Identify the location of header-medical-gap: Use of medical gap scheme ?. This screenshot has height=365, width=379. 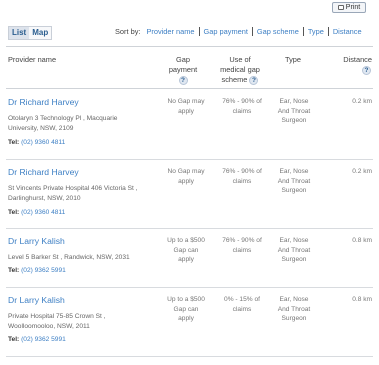
(240, 70).